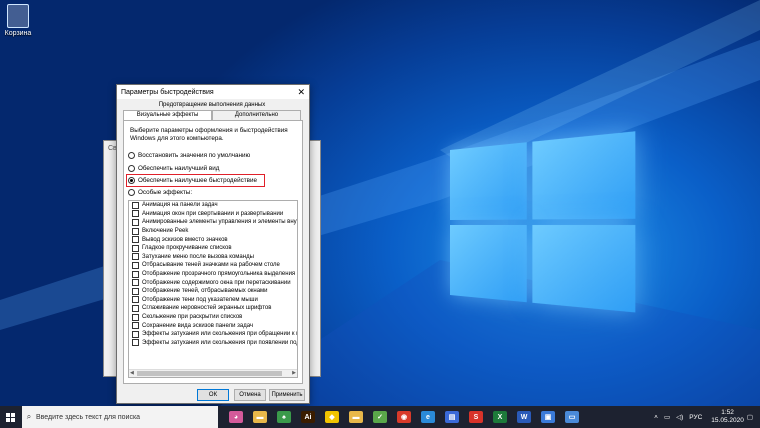 This screenshot has height=428, width=760. I want to click on network-icon: ▭, so click(667, 417).